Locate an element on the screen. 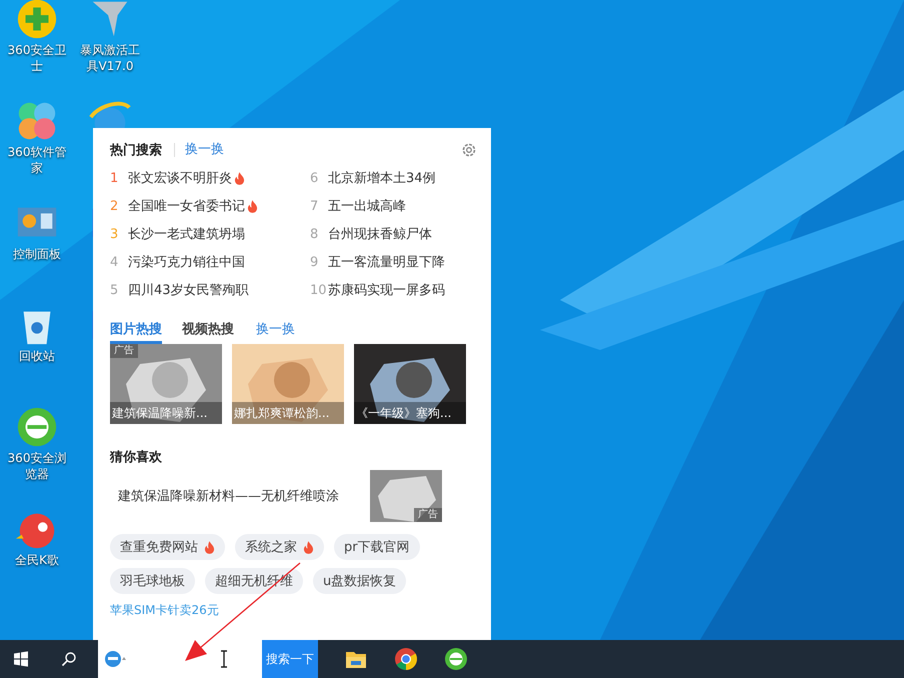 The image size is (904, 678). browser-logo-icon is located at coordinates (115, 659).